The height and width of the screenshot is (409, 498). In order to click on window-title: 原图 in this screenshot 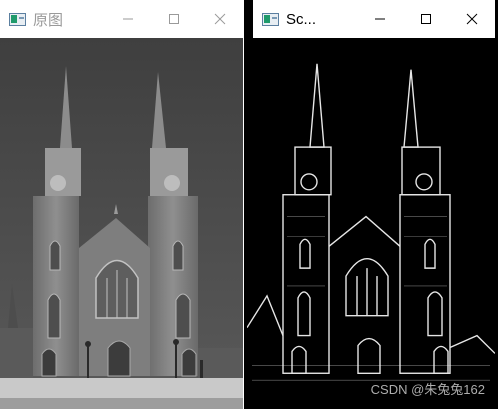, I will do `click(48, 20)`.